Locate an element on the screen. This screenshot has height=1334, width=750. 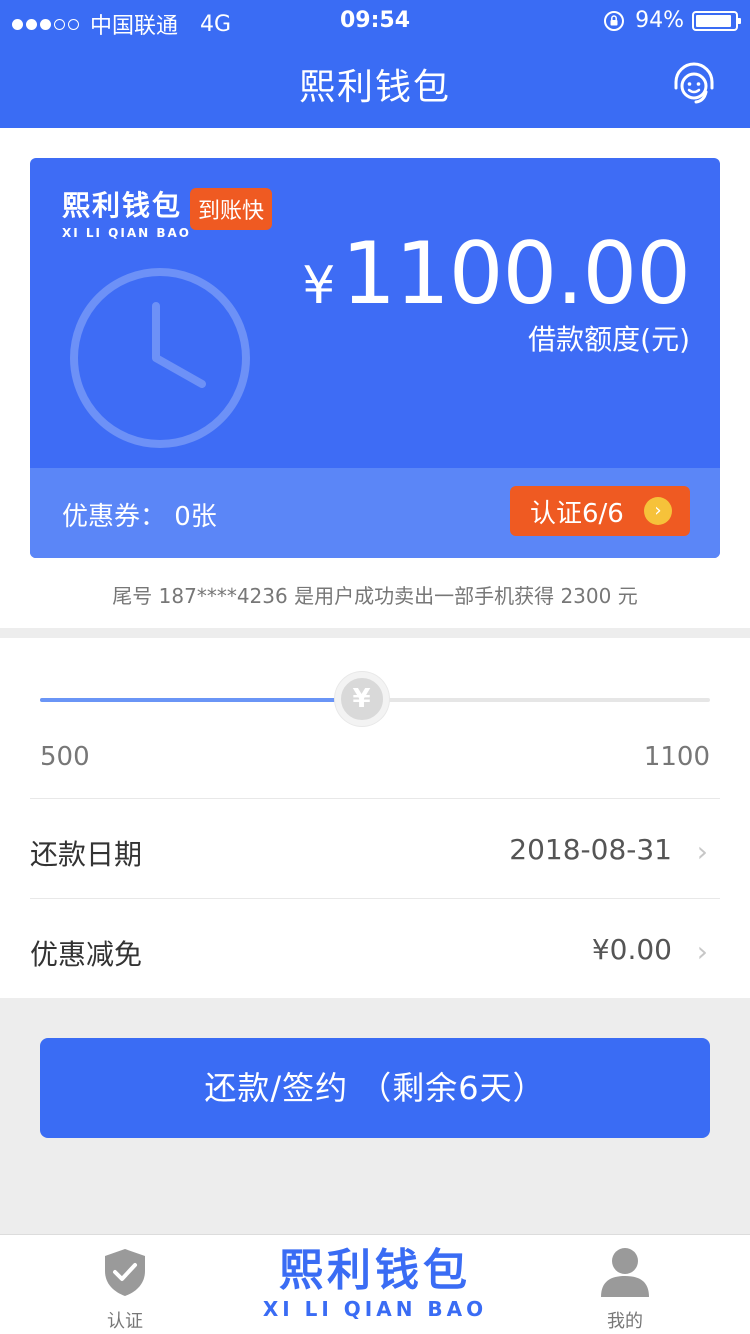
card-footer: 优惠券： 0张 认证6/6 › is located at coordinates (375, 513).